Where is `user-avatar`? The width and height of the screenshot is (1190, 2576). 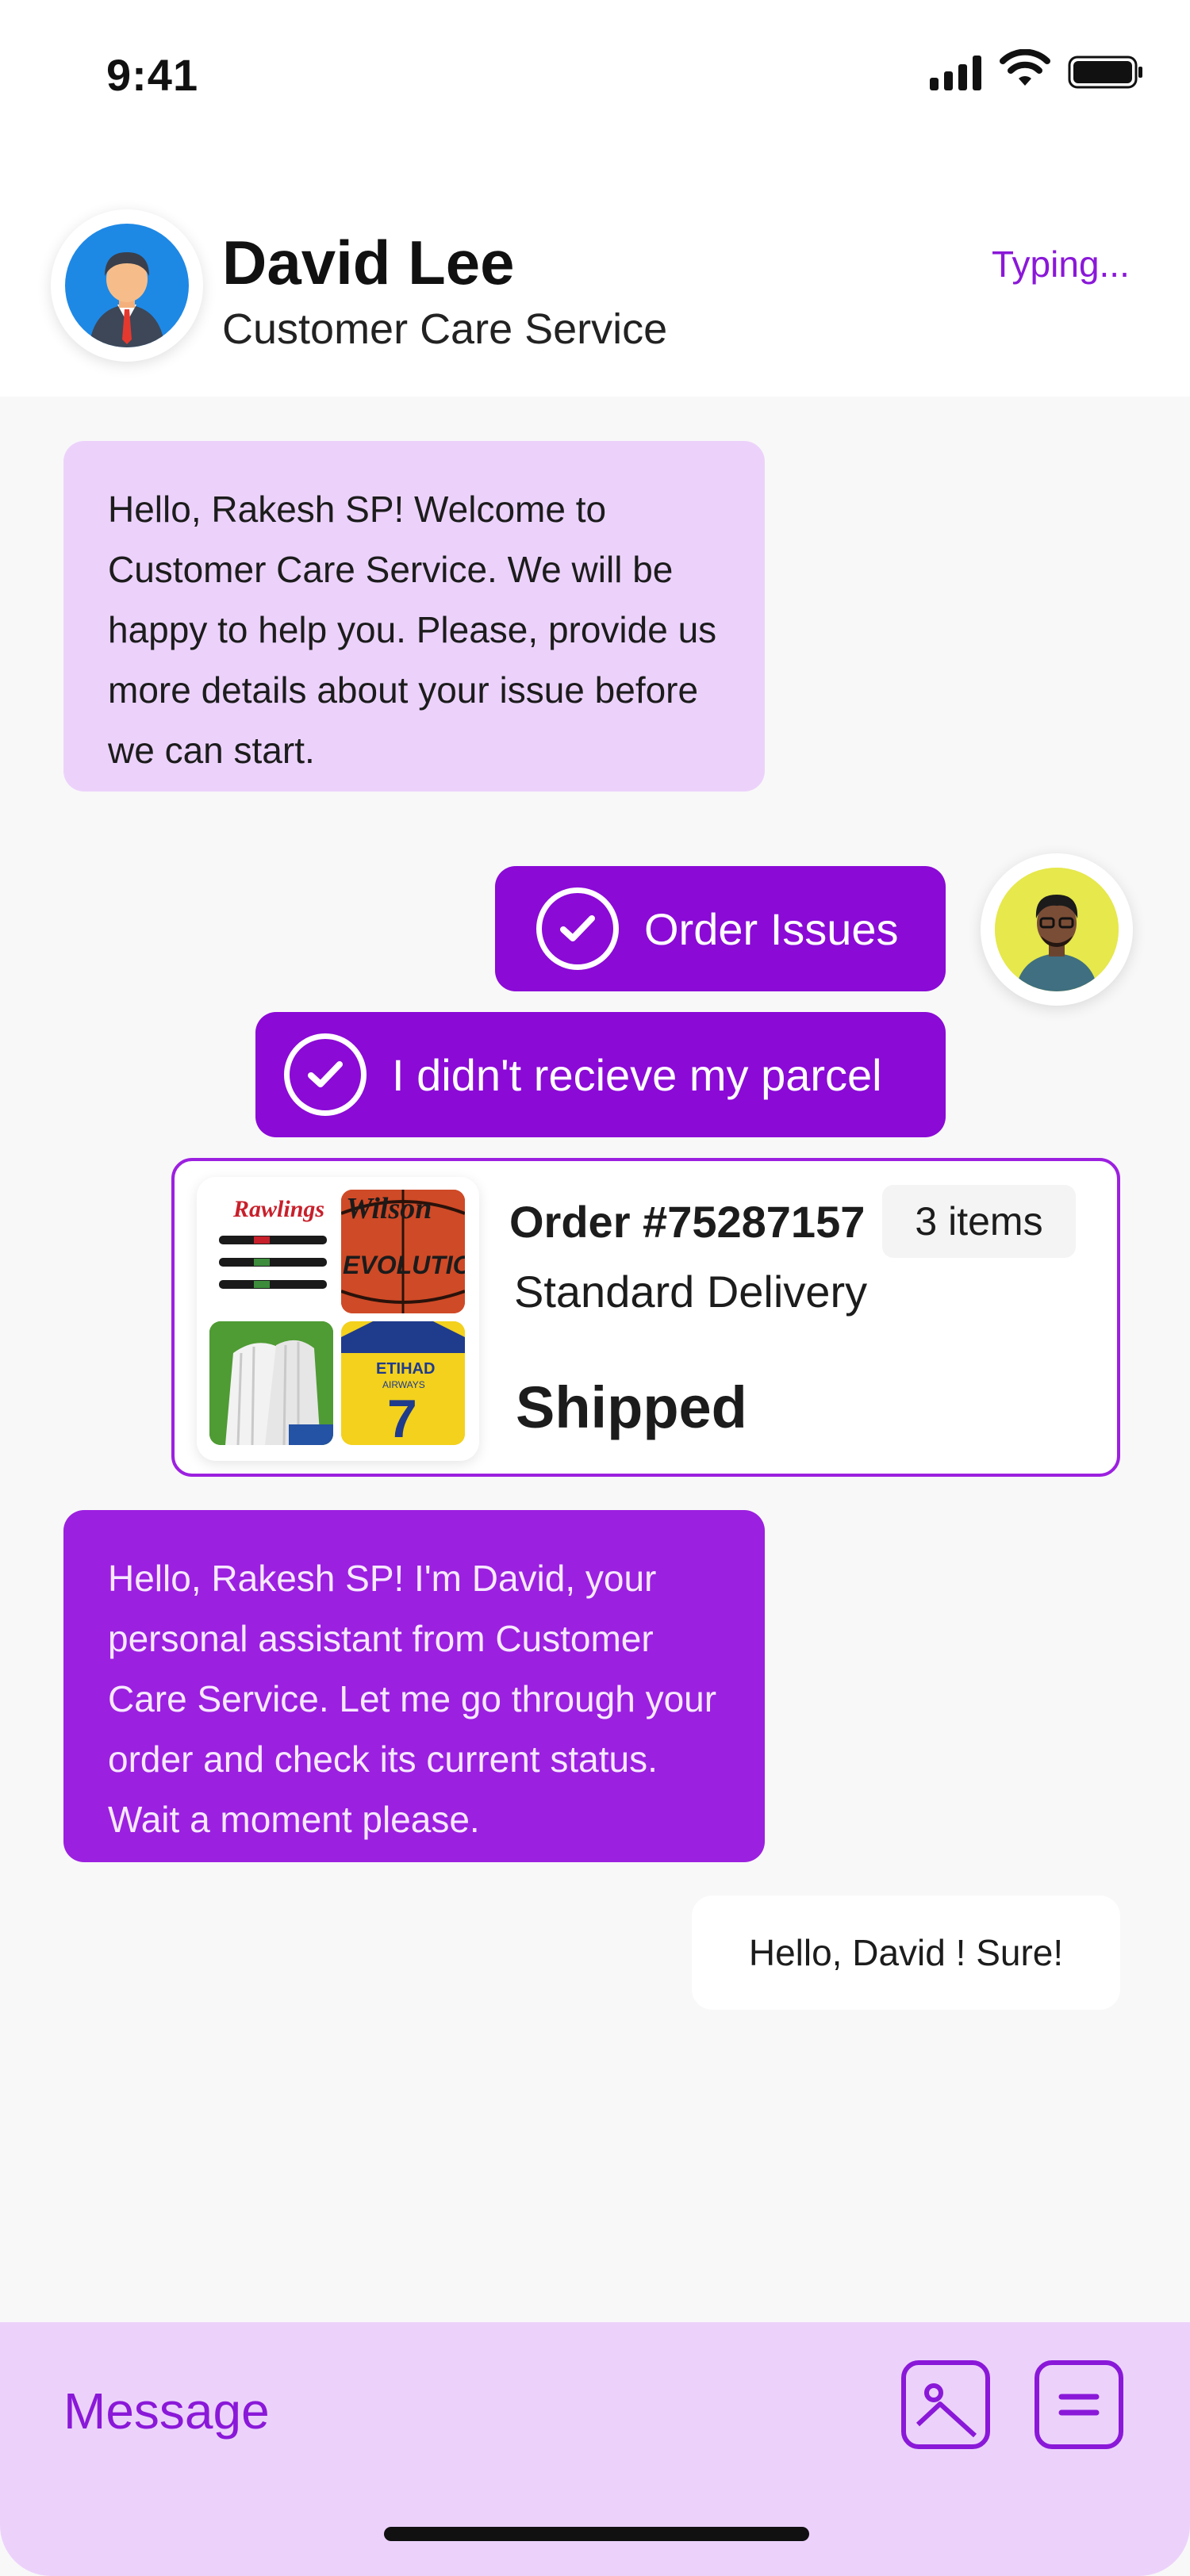
user-avatar is located at coordinates (1057, 930).